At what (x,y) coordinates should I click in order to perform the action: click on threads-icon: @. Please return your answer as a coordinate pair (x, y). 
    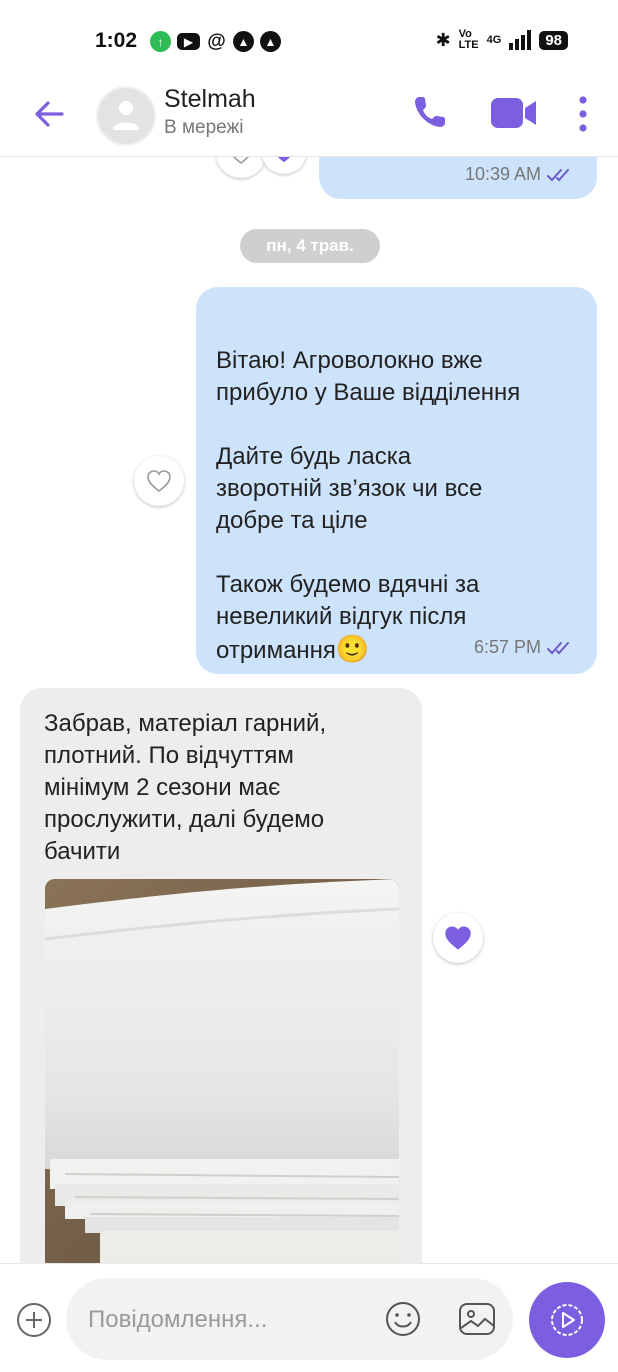
    Looking at the image, I should click on (216, 41).